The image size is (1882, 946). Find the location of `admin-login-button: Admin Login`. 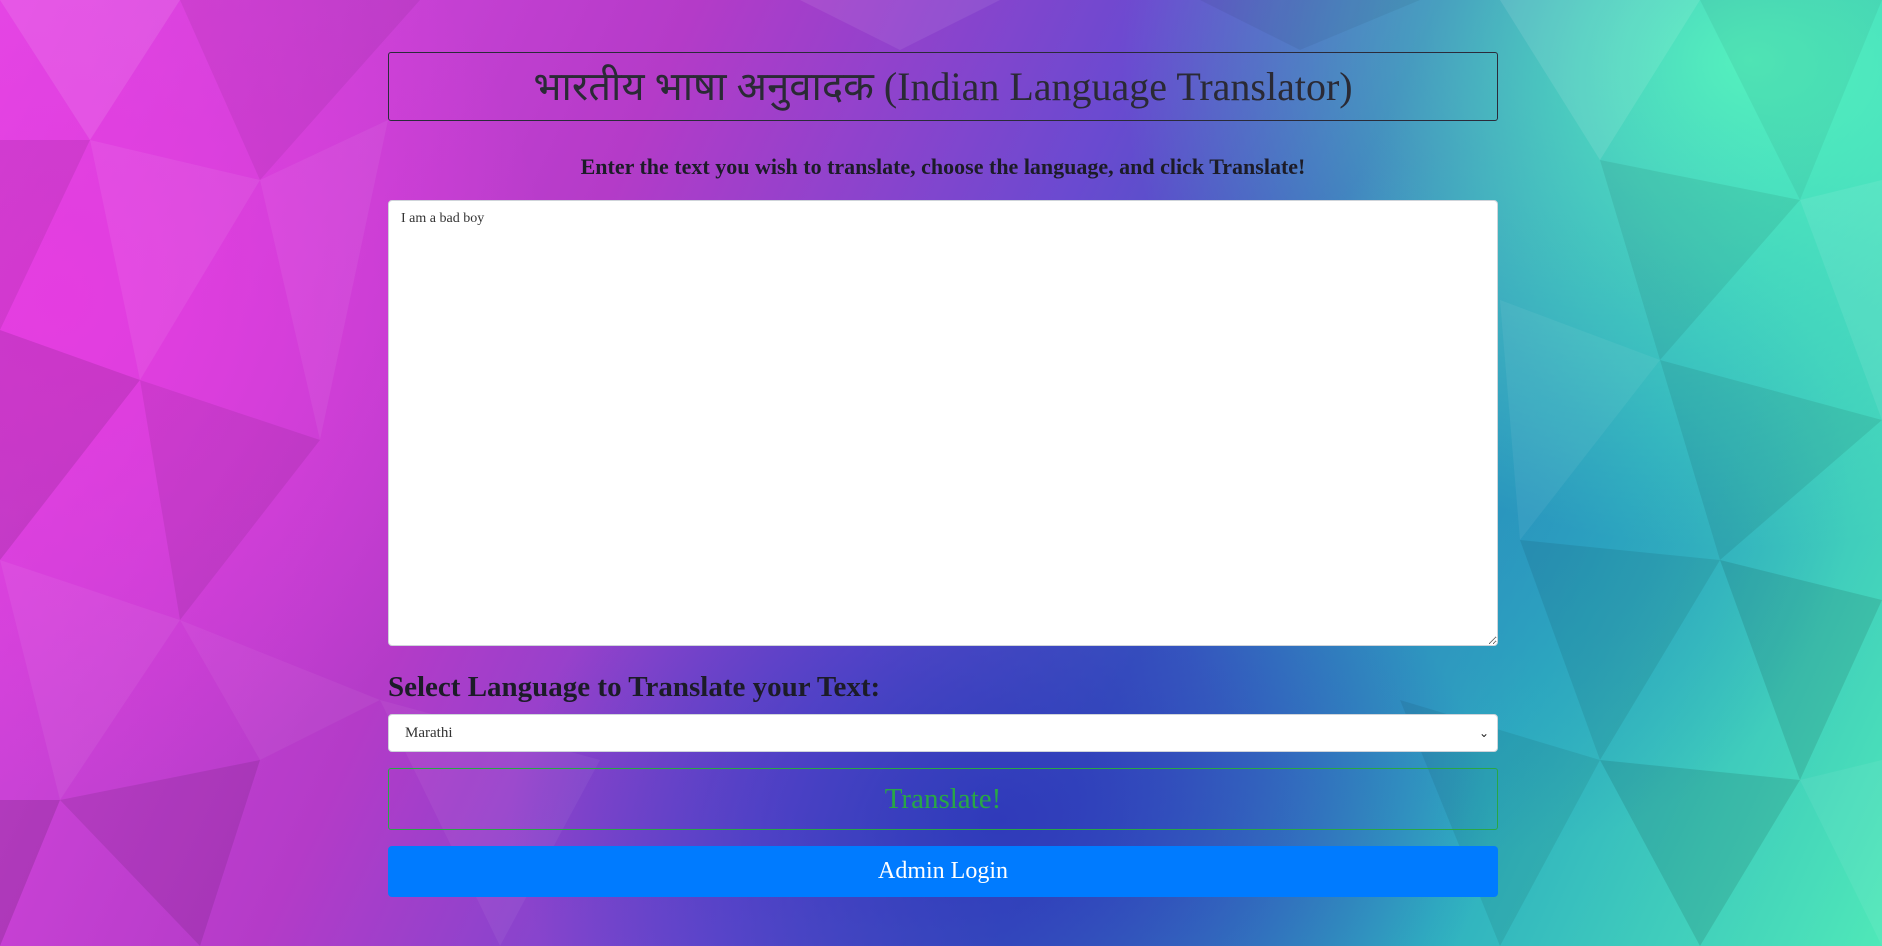

admin-login-button: Admin Login is located at coordinates (943, 871).